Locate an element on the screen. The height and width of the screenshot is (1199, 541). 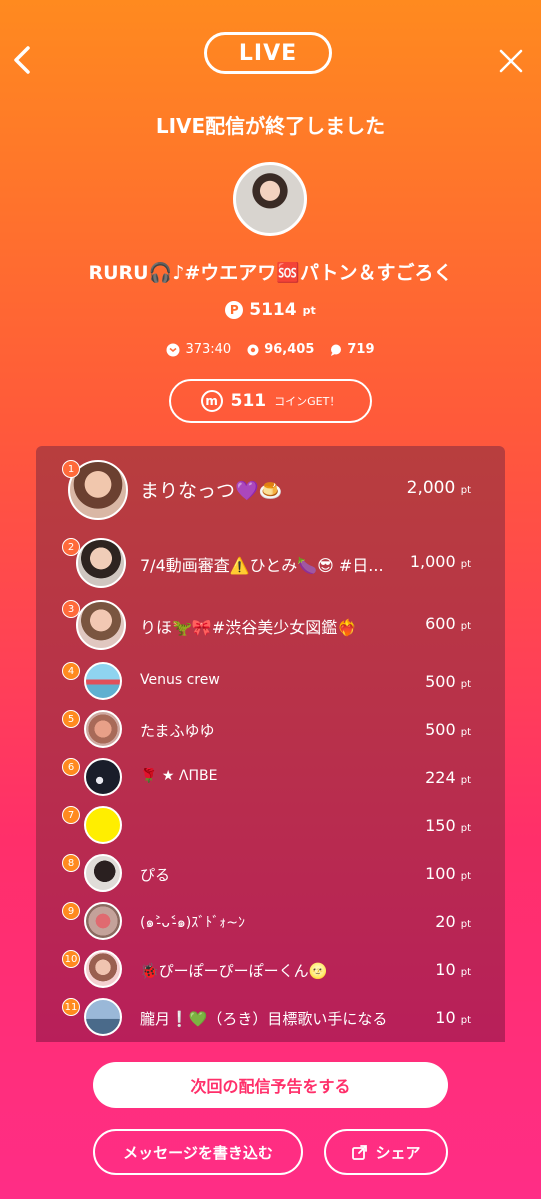
views-stat: 96,405 is located at coordinates (280, 349).